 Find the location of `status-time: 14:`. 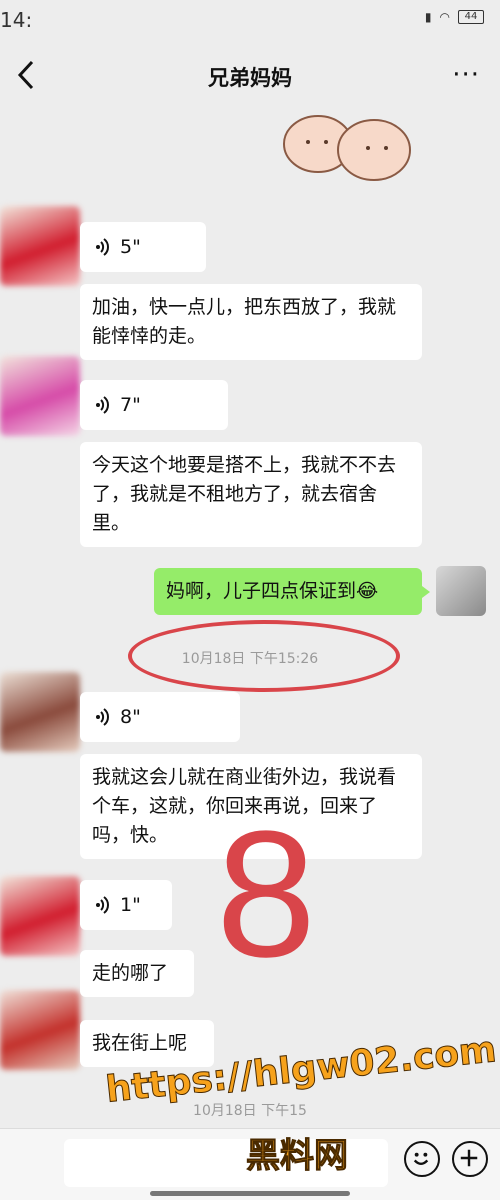

status-time: 14: is located at coordinates (16, 20).